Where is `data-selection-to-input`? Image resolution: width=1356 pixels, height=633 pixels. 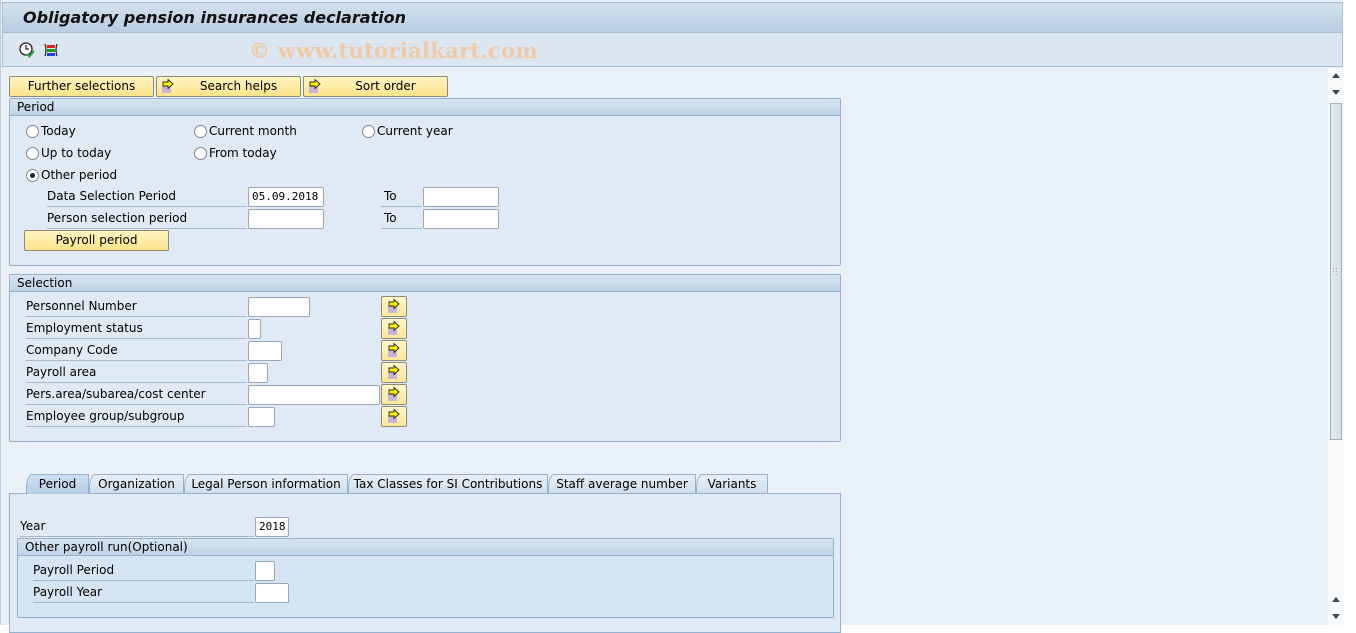
data-selection-to-input is located at coordinates (461, 197).